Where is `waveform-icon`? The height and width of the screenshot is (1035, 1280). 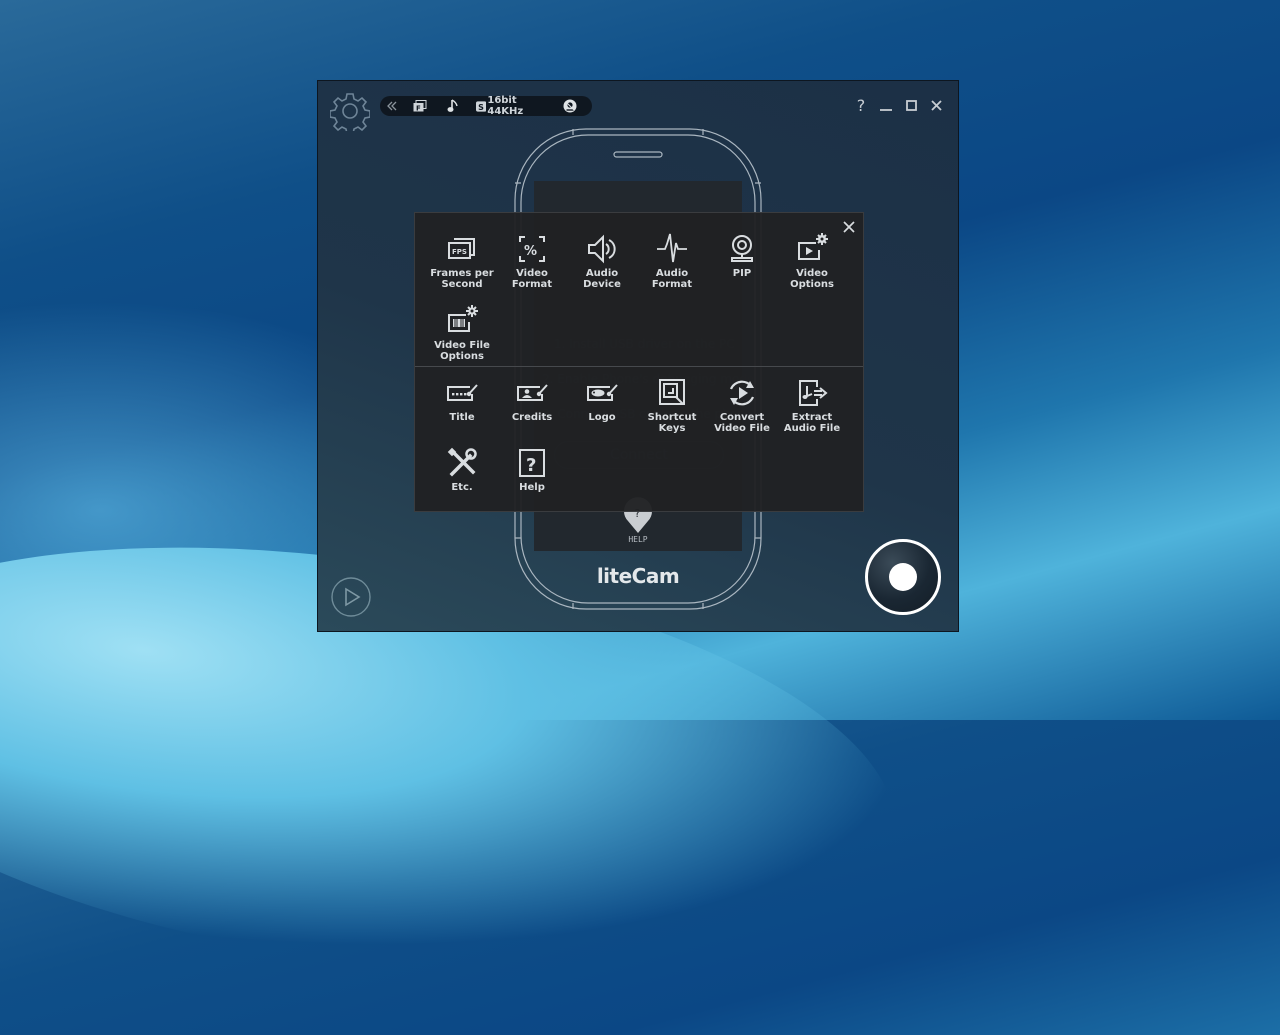 waveform-icon is located at coordinates (672, 248).